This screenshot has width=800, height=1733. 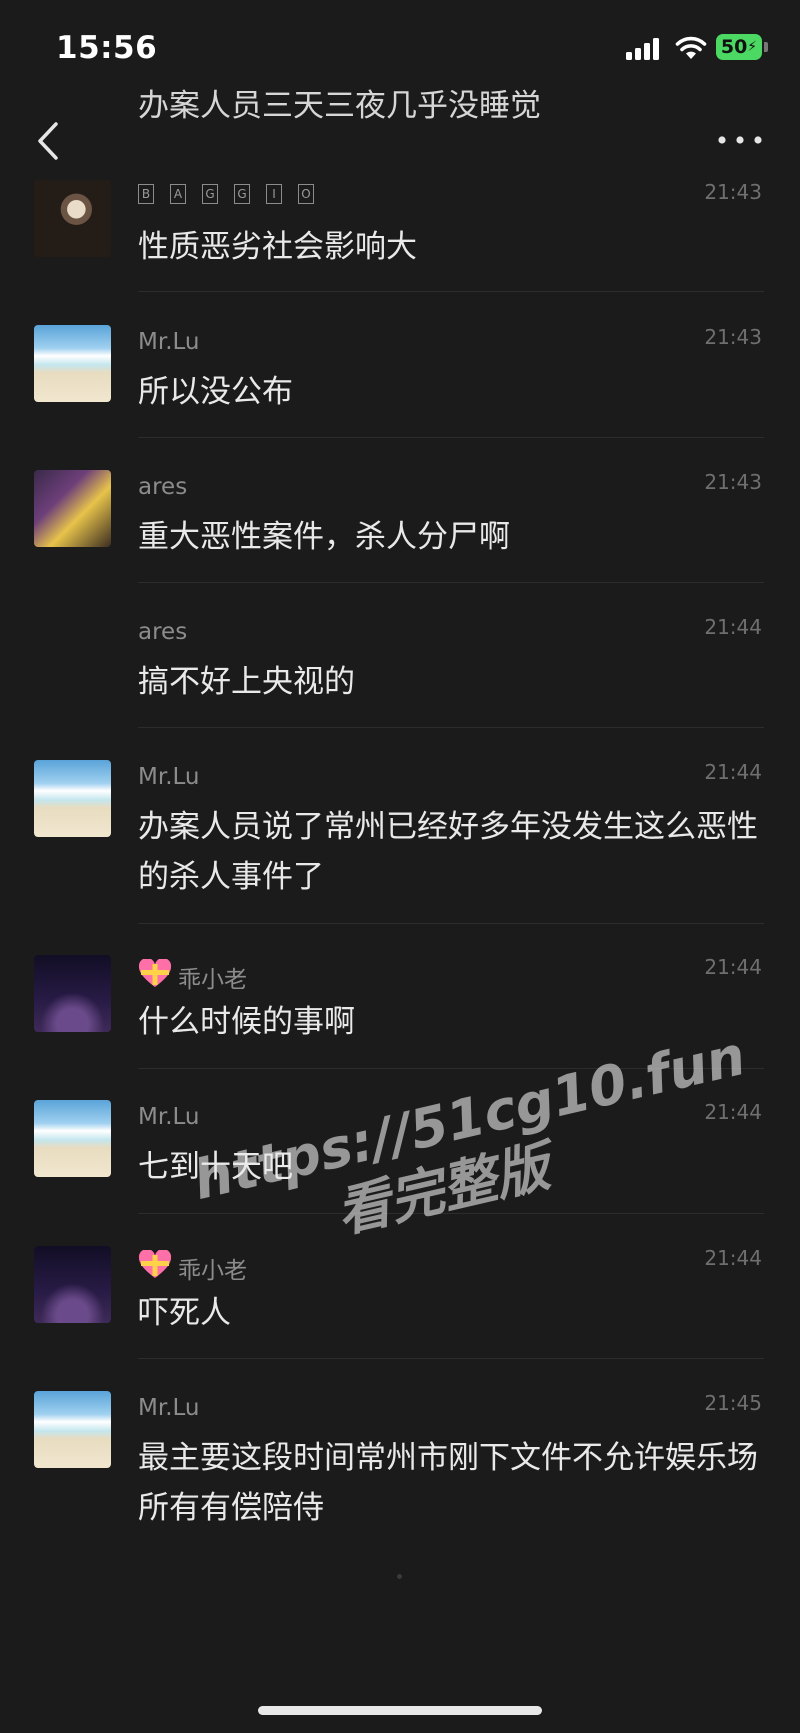 What do you see at coordinates (644, 48) in the screenshot?
I see `cellular-signal-icon` at bounding box center [644, 48].